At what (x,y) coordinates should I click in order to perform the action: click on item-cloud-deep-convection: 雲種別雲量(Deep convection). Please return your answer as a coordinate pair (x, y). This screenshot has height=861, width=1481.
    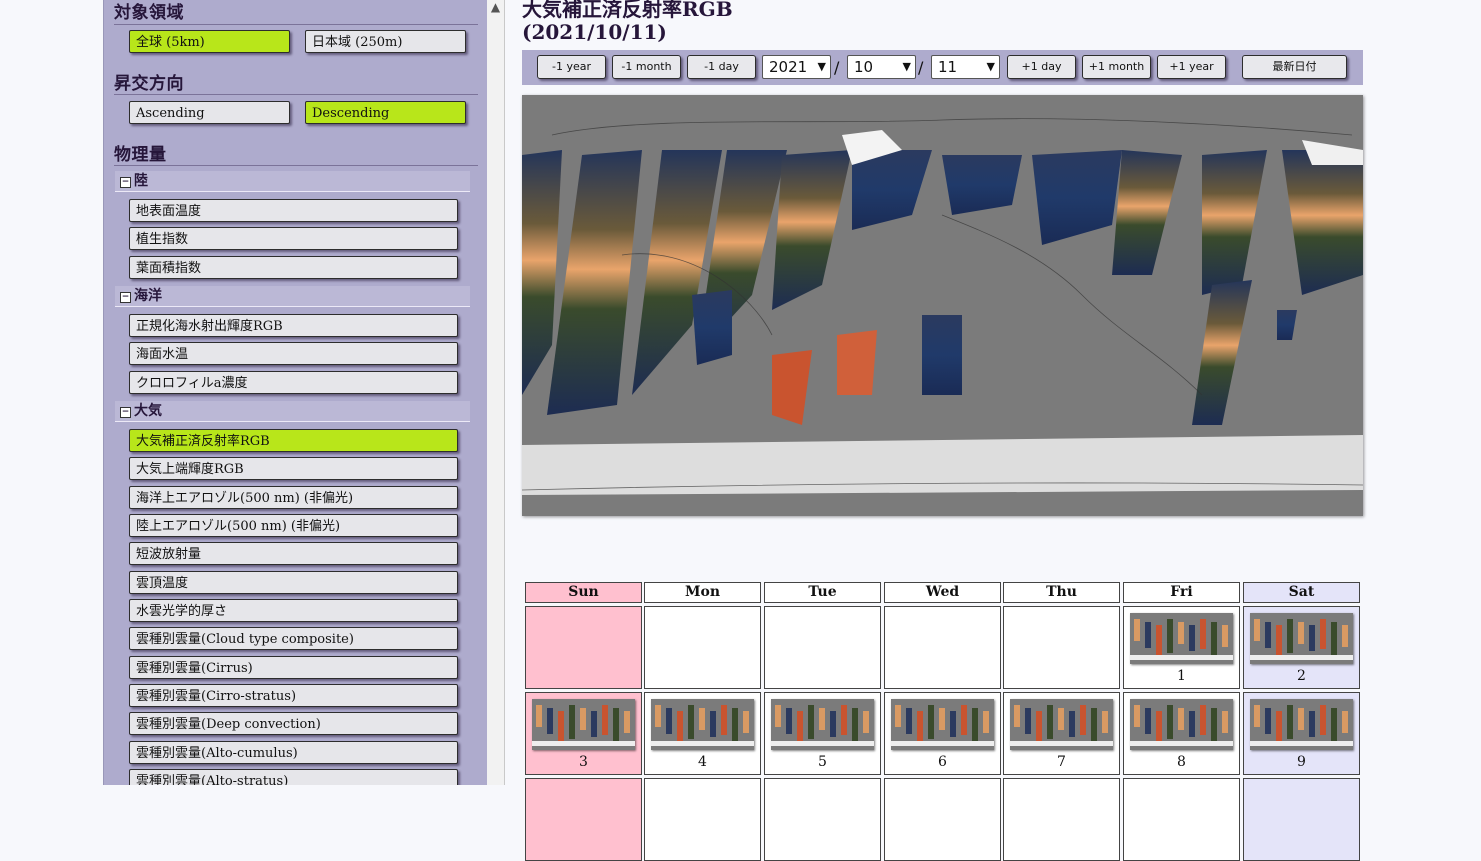
    Looking at the image, I should click on (293, 723).